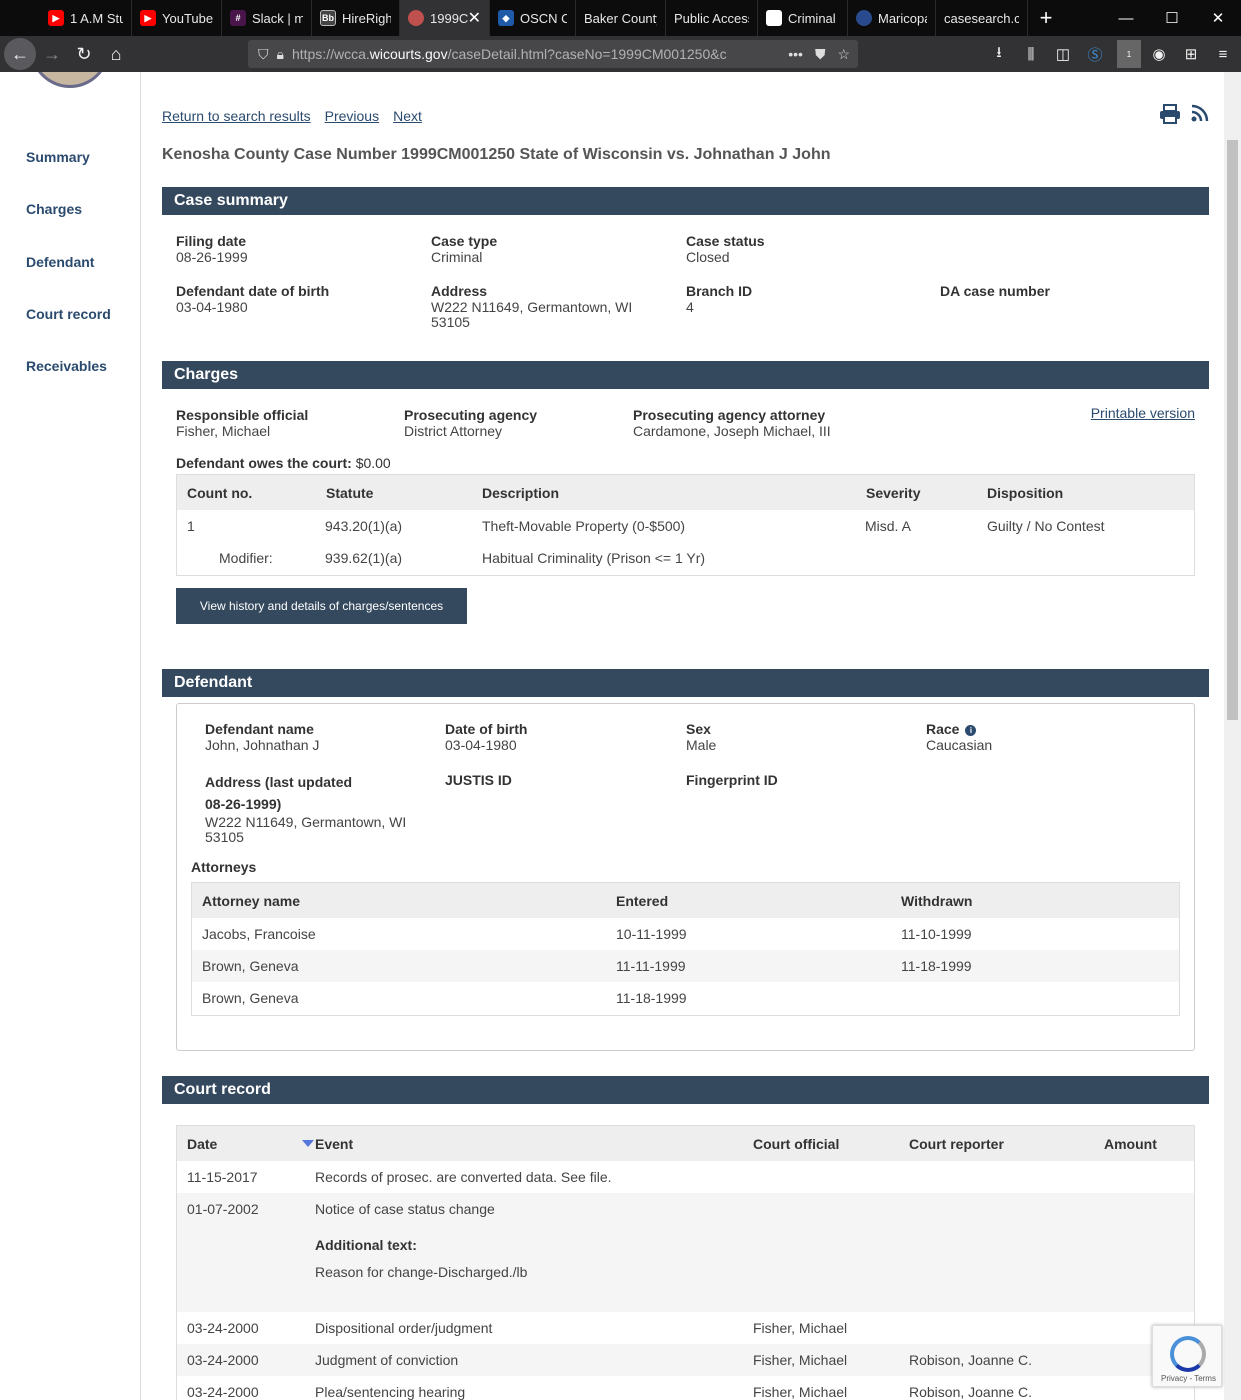  Describe the element at coordinates (84, 54) in the screenshot. I see `reload-icon: ↻` at that location.